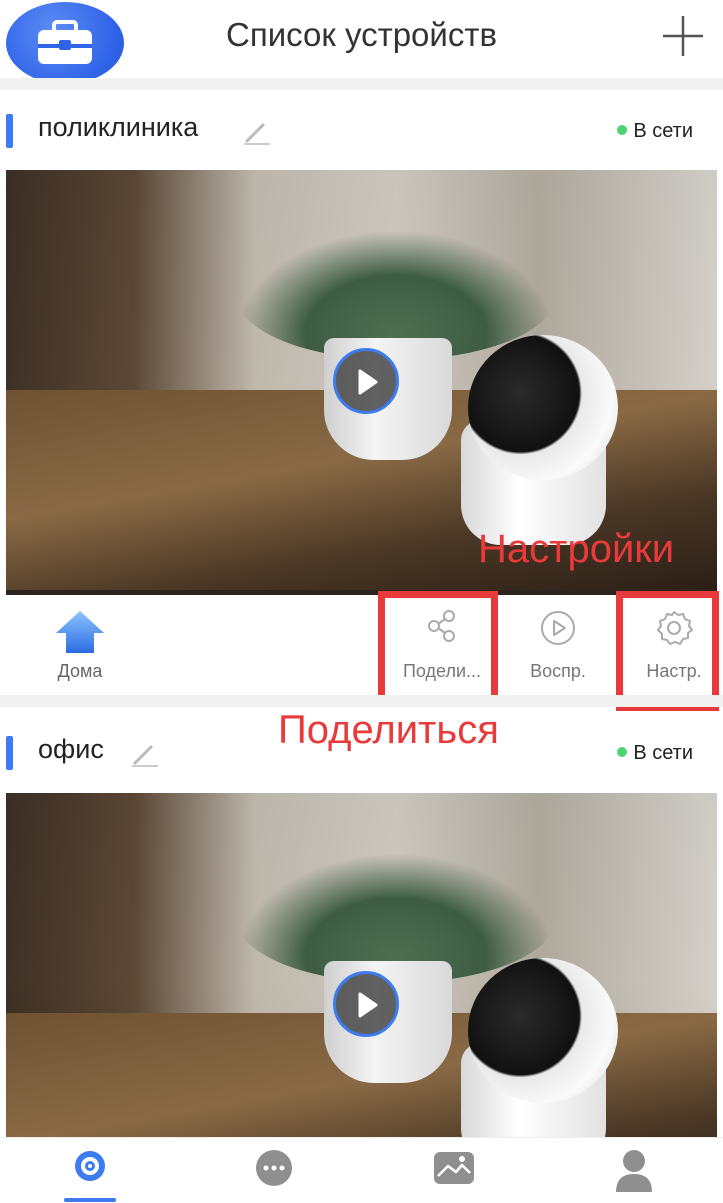 Image resolution: width=723 pixels, height=1203 pixels. I want to click on tab-album, so click(454, 1170).